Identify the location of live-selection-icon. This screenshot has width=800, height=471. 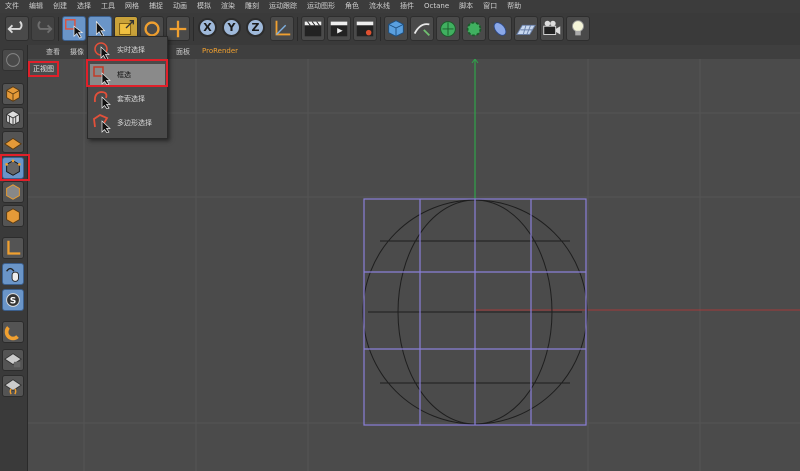
(102, 51).